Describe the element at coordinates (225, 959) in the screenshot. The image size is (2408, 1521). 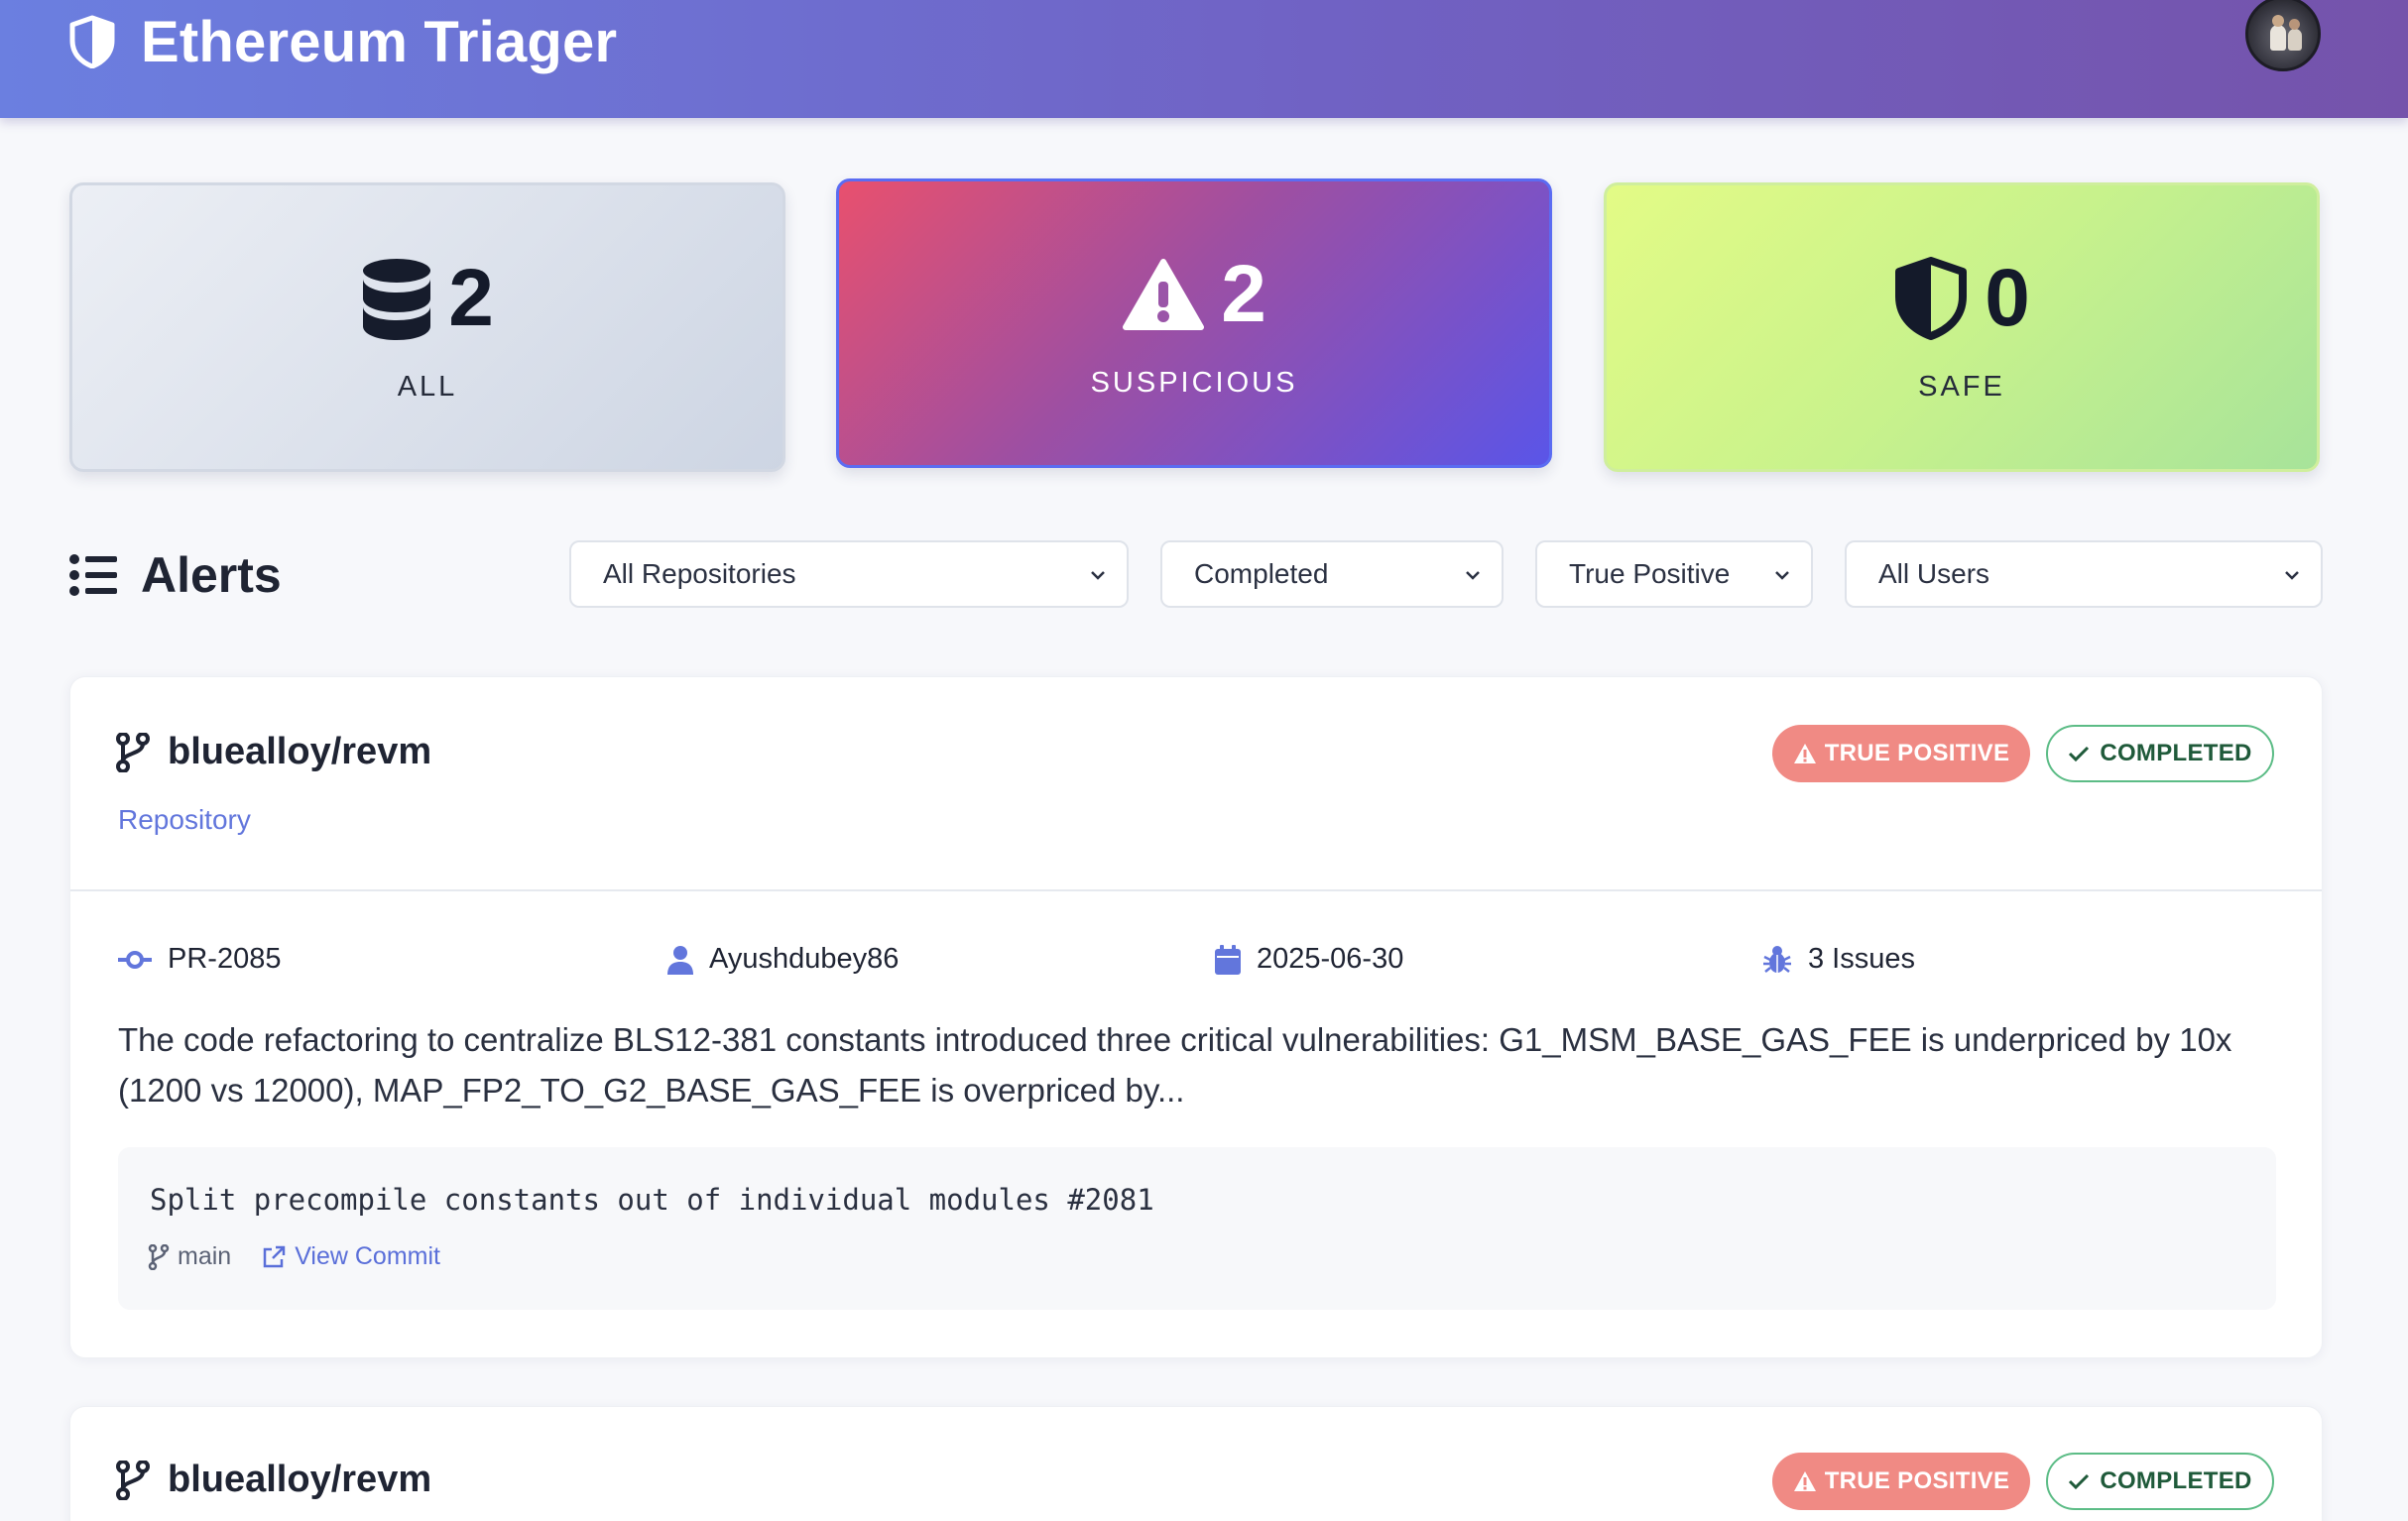
I see `pr-number: PR-2085` at that location.